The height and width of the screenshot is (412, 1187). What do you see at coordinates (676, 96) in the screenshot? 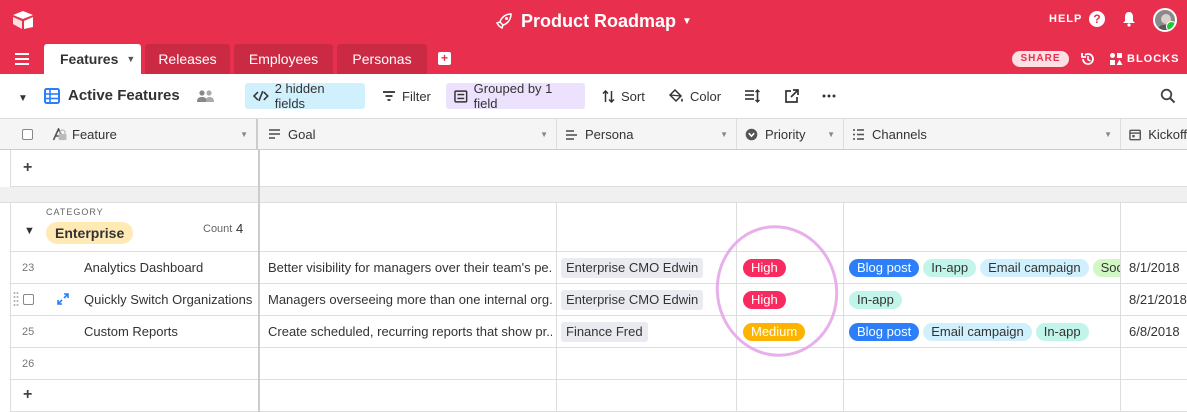
I see `paint-bucket-icon` at bounding box center [676, 96].